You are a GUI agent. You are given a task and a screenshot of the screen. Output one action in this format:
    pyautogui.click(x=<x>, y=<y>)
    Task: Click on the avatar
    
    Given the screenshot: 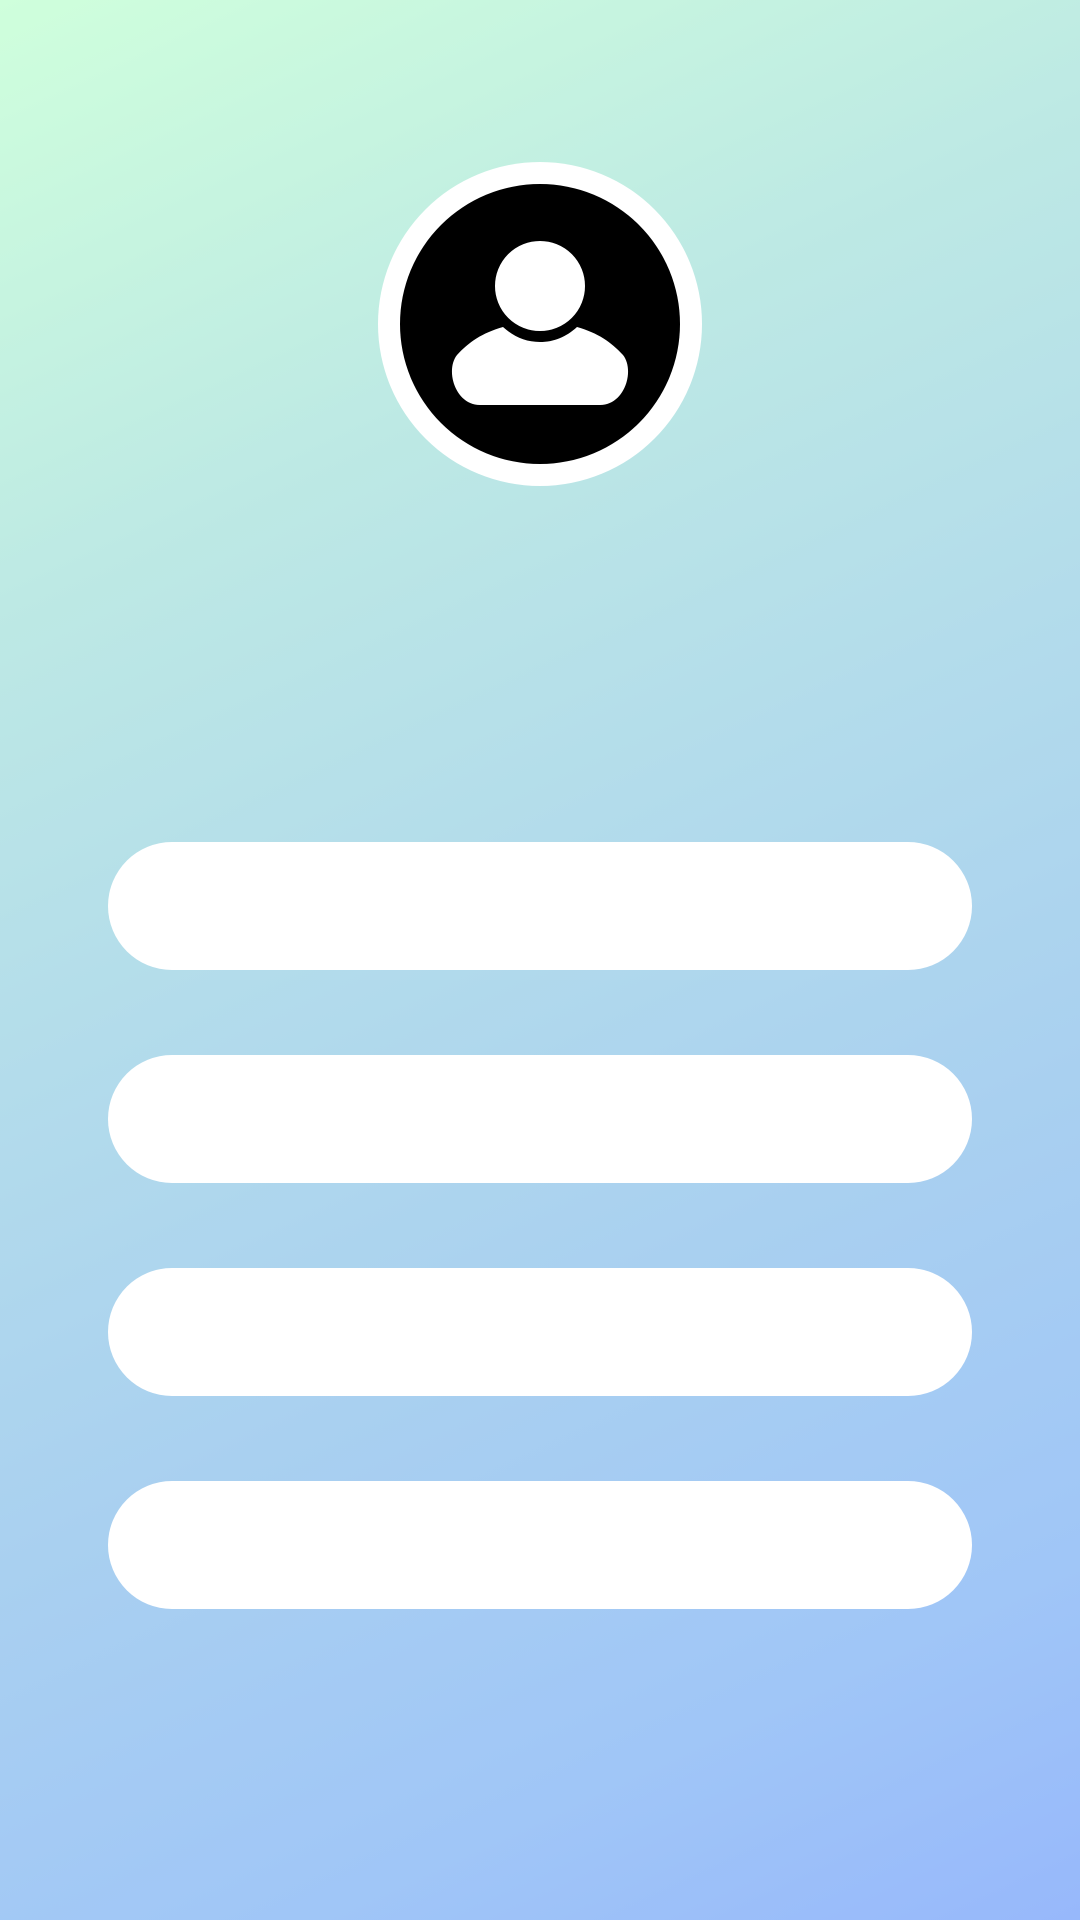 What is the action you would take?
    pyautogui.click(x=540, y=324)
    